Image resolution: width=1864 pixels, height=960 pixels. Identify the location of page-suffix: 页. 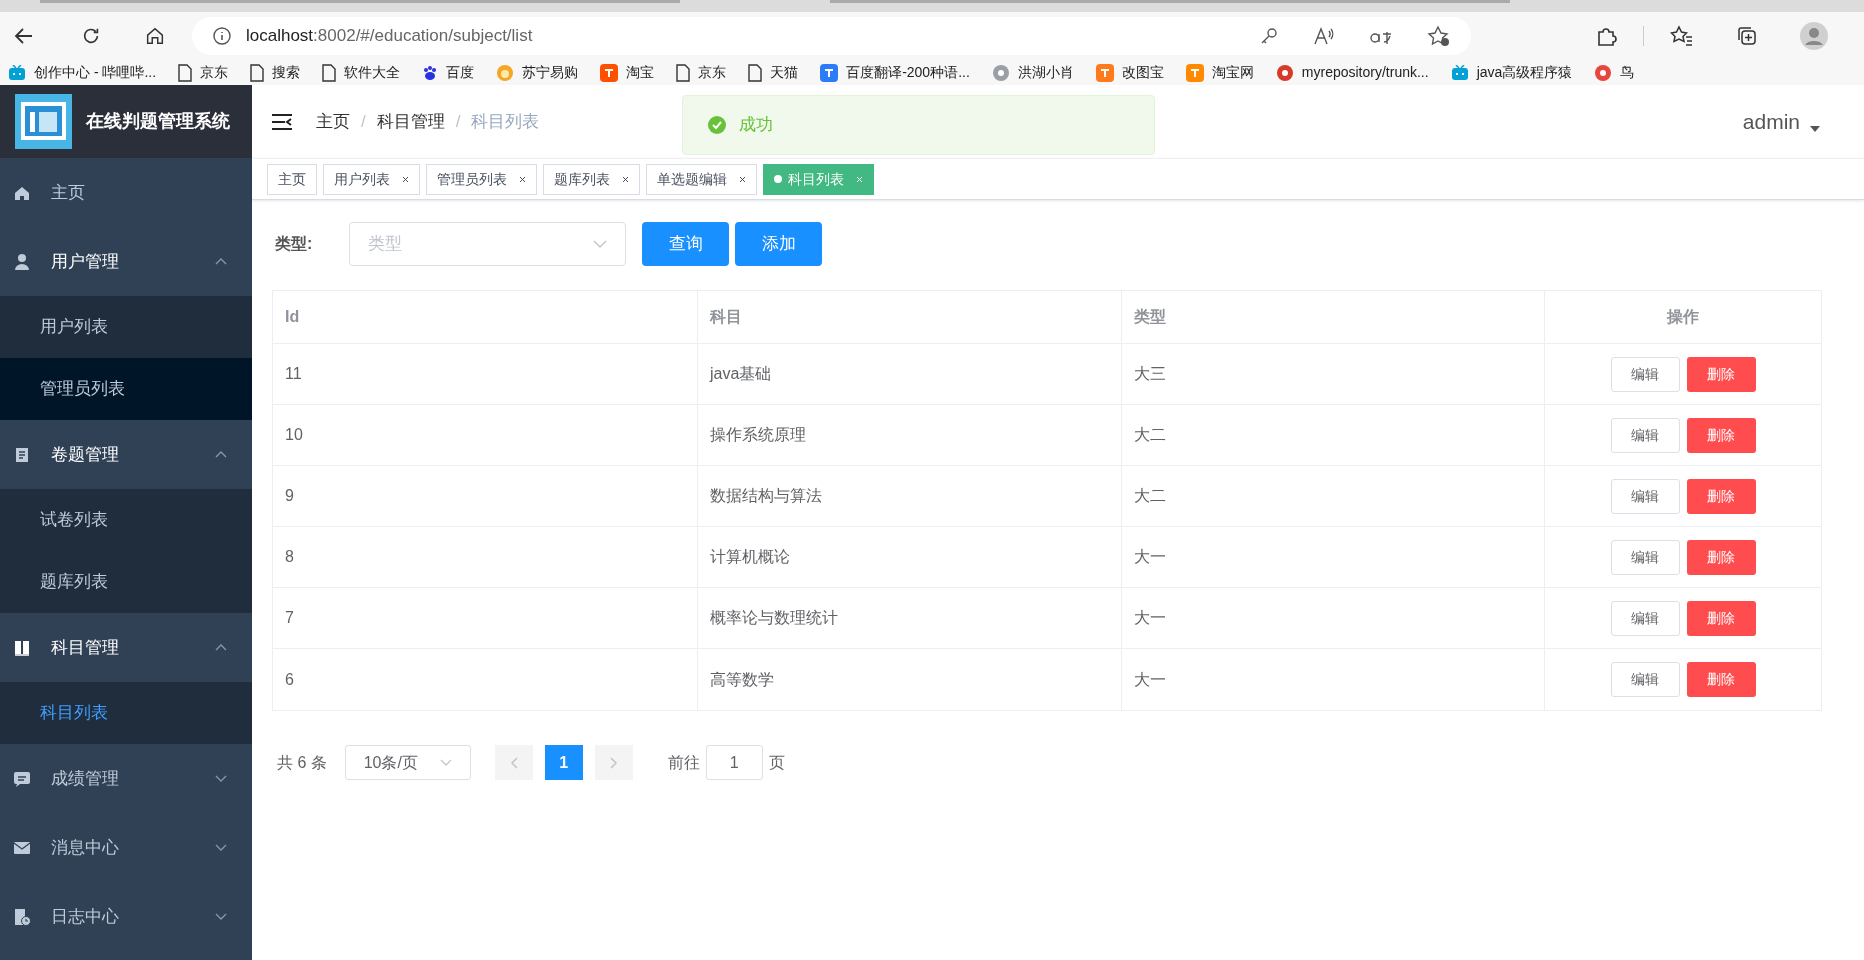
(776, 762).